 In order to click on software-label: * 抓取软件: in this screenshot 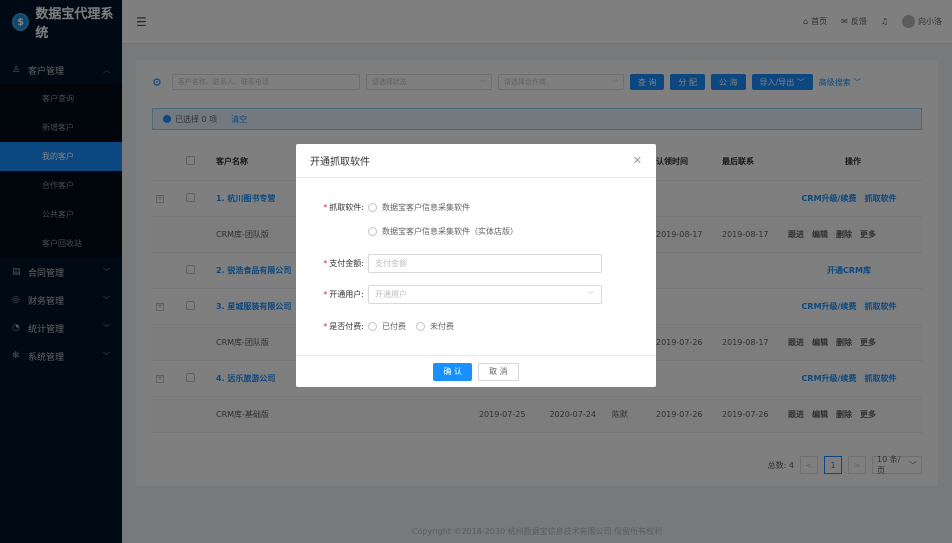, I will do `click(343, 207)`.